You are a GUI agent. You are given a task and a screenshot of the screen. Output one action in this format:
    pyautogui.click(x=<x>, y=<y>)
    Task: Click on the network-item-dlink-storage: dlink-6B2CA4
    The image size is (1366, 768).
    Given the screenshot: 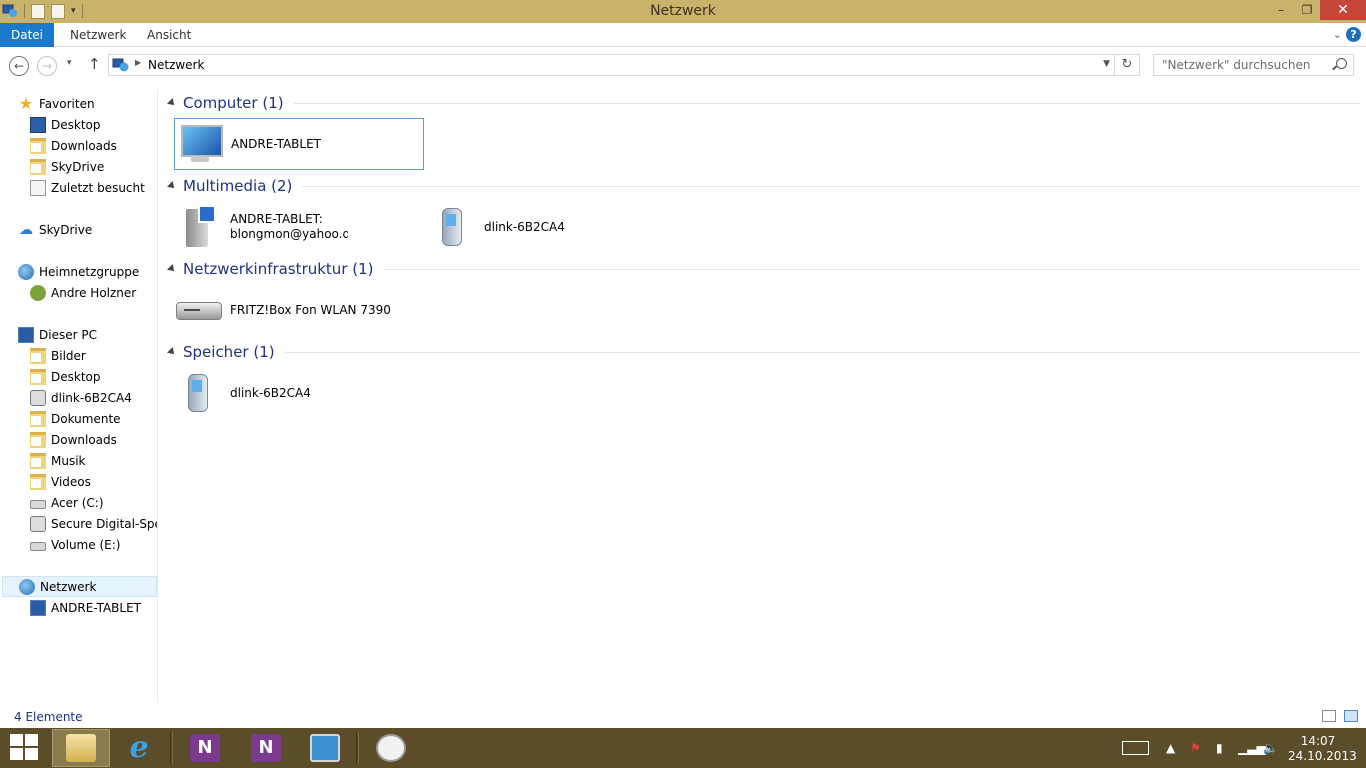 What is the action you would take?
    pyautogui.click(x=299, y=393)
    